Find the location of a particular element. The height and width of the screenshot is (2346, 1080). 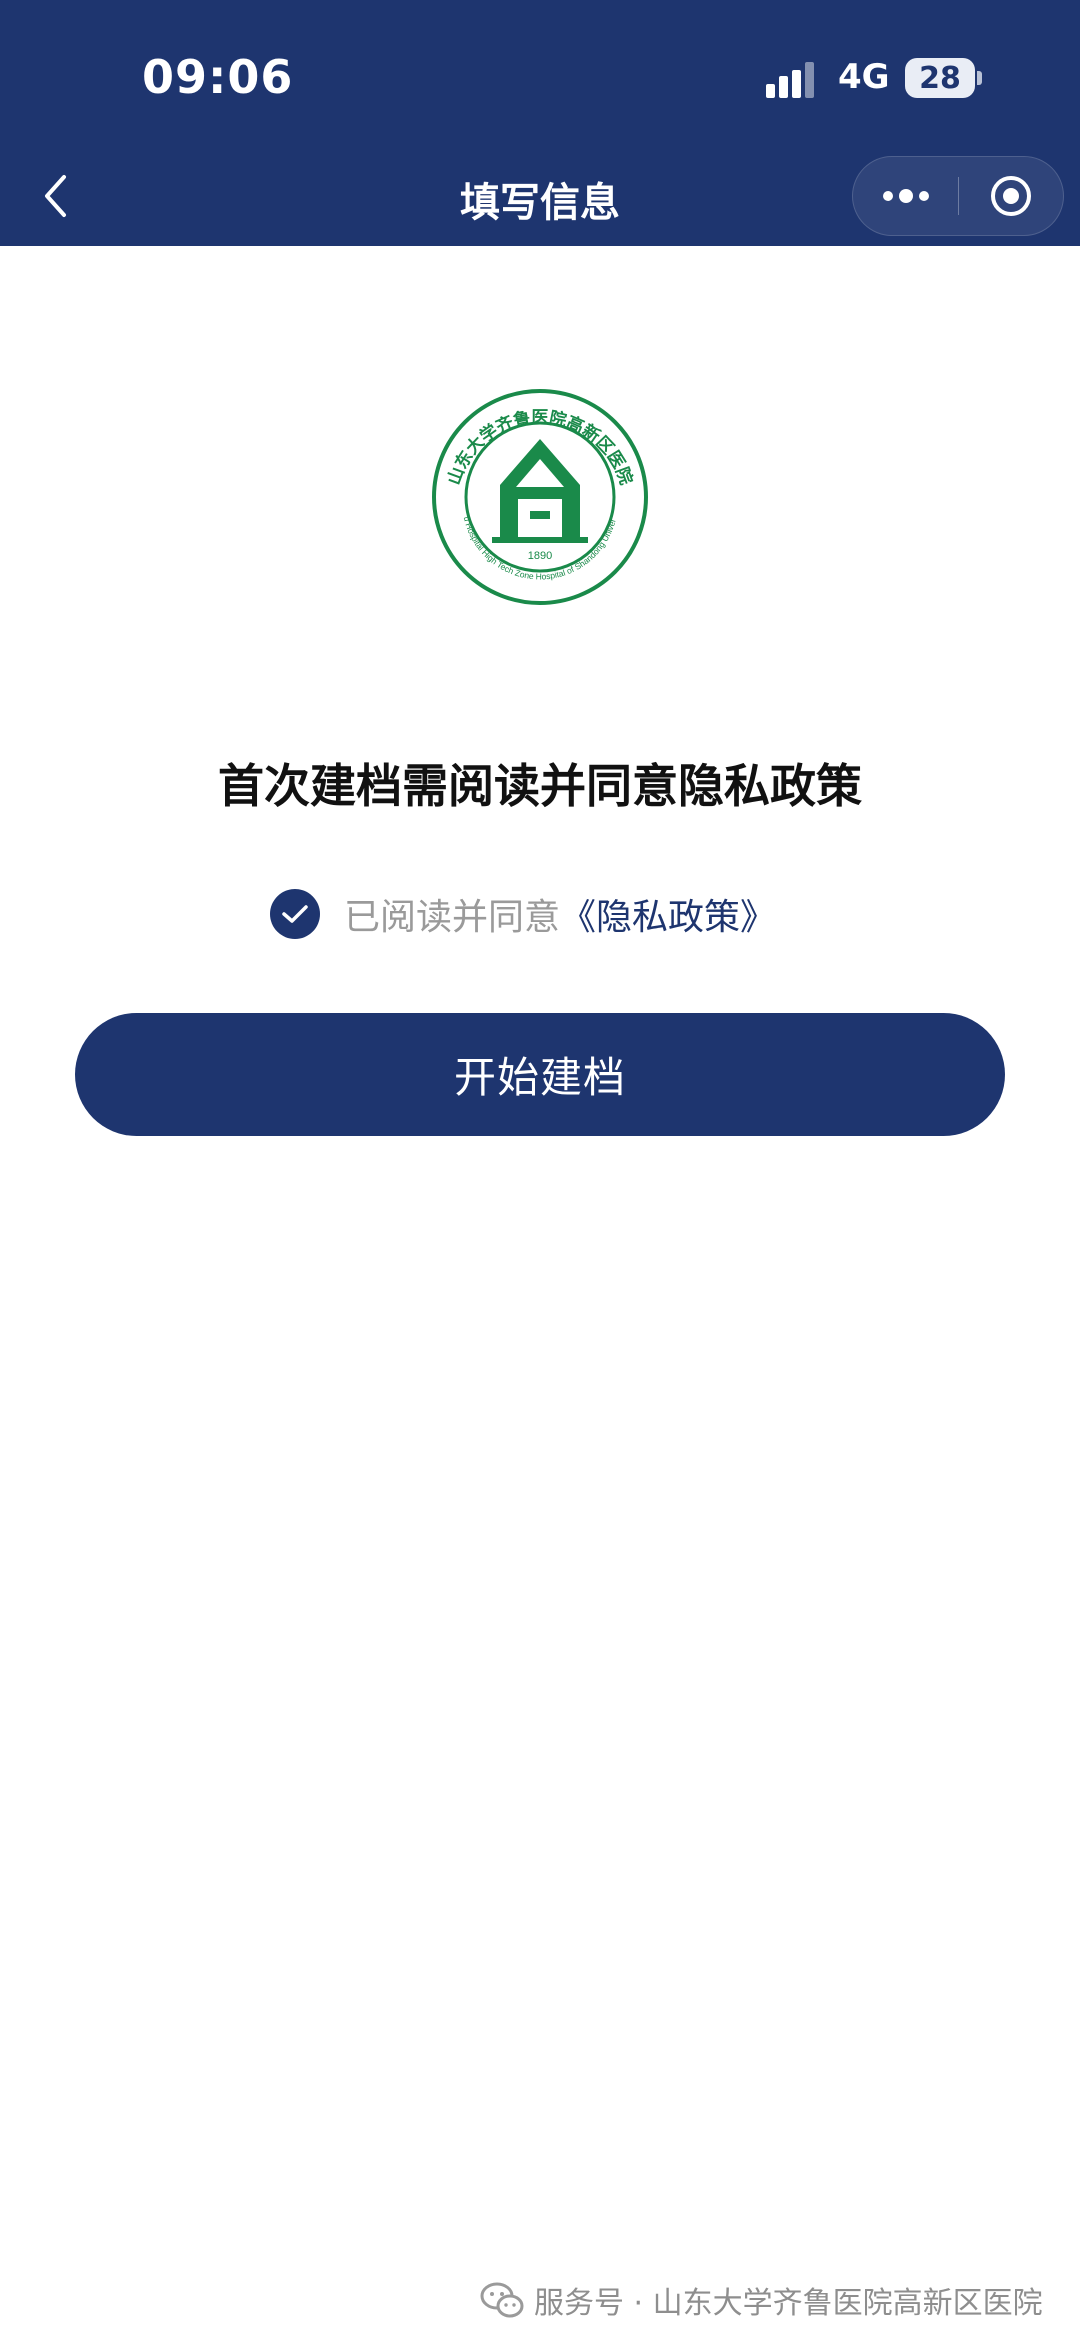

battery-tip is located at coordinates (979, 78).